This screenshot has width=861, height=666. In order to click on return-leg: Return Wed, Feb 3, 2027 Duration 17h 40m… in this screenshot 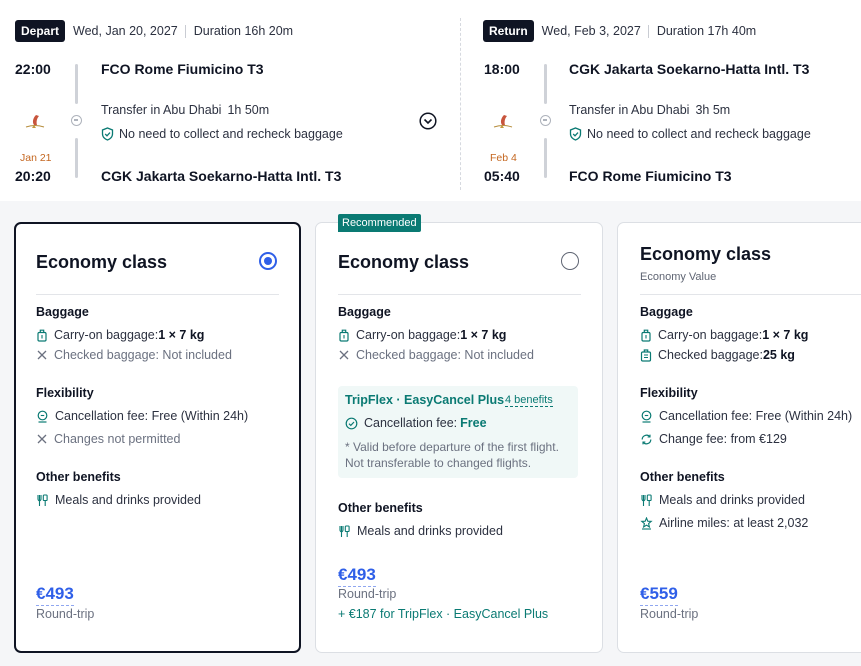, I will do `click(664, 100)`.